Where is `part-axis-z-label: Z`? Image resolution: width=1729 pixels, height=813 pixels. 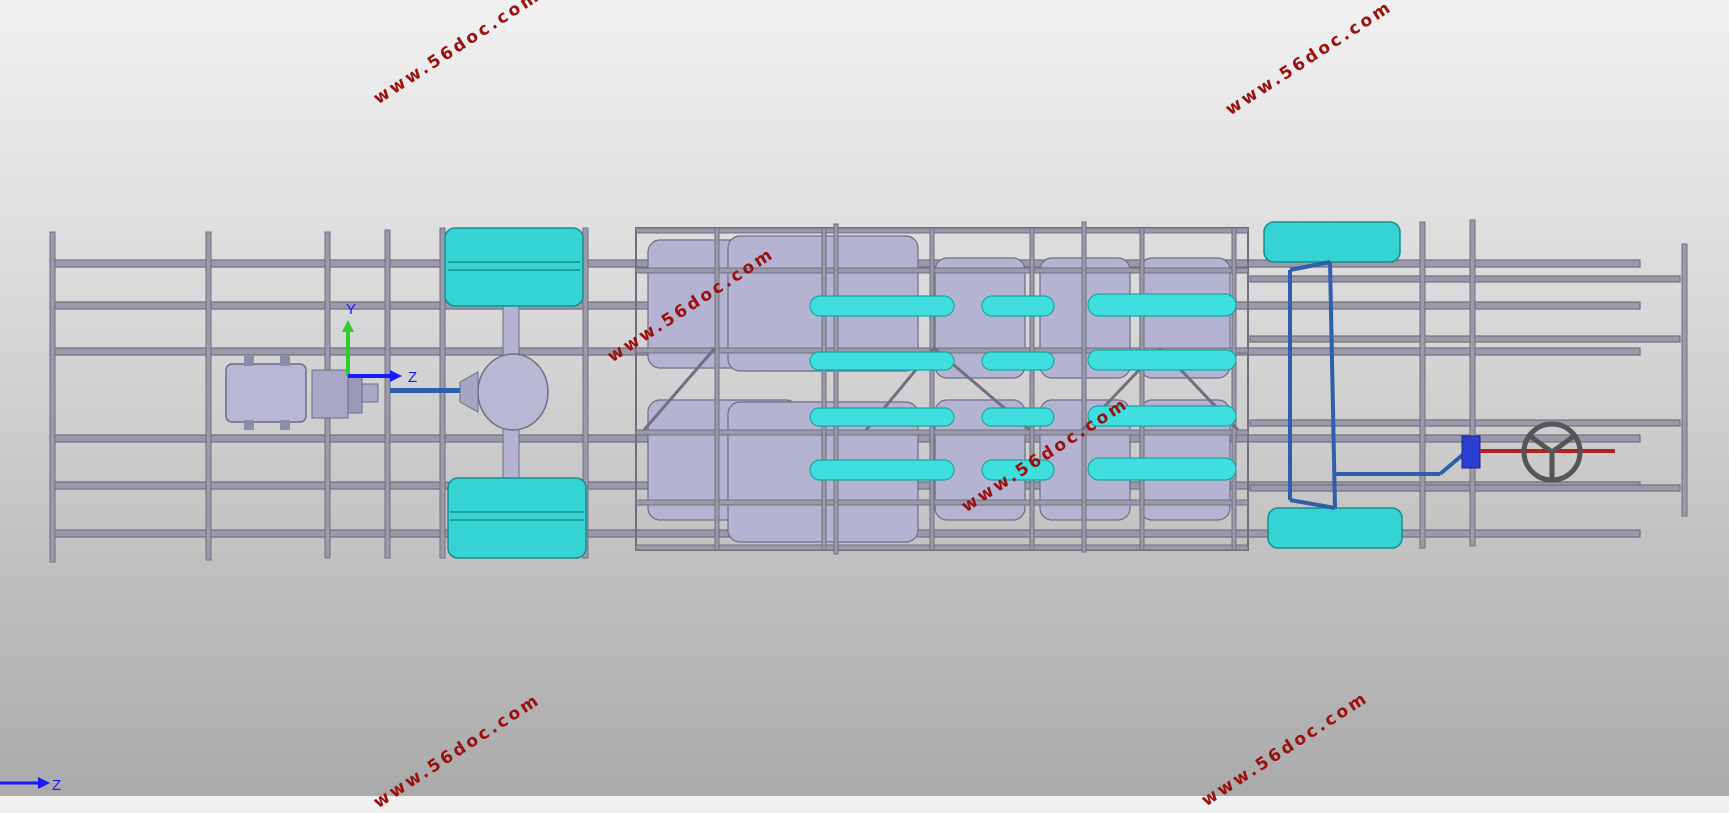
part-axis-z-label: Z is located at coordinates (412, 377).